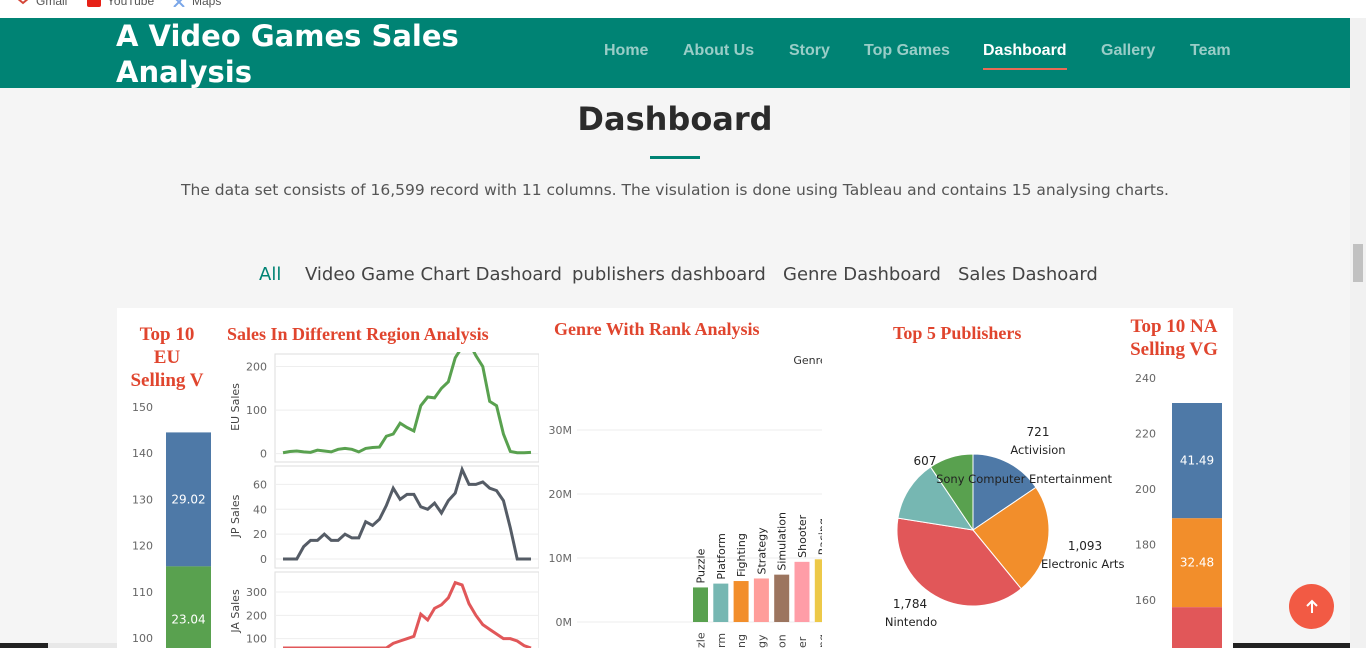 The image size is (1366, 648). I want to click on x-tick-label: rm, so click(721, 640).